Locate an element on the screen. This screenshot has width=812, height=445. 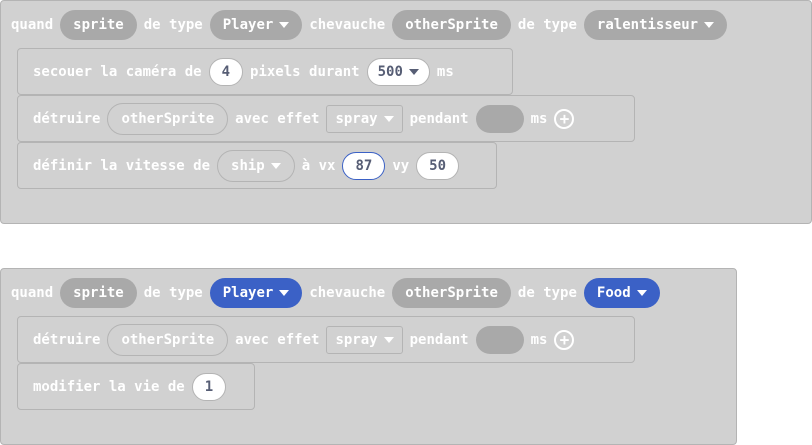
other-kind-dropdown: Food is located at coordinates (621, 293).